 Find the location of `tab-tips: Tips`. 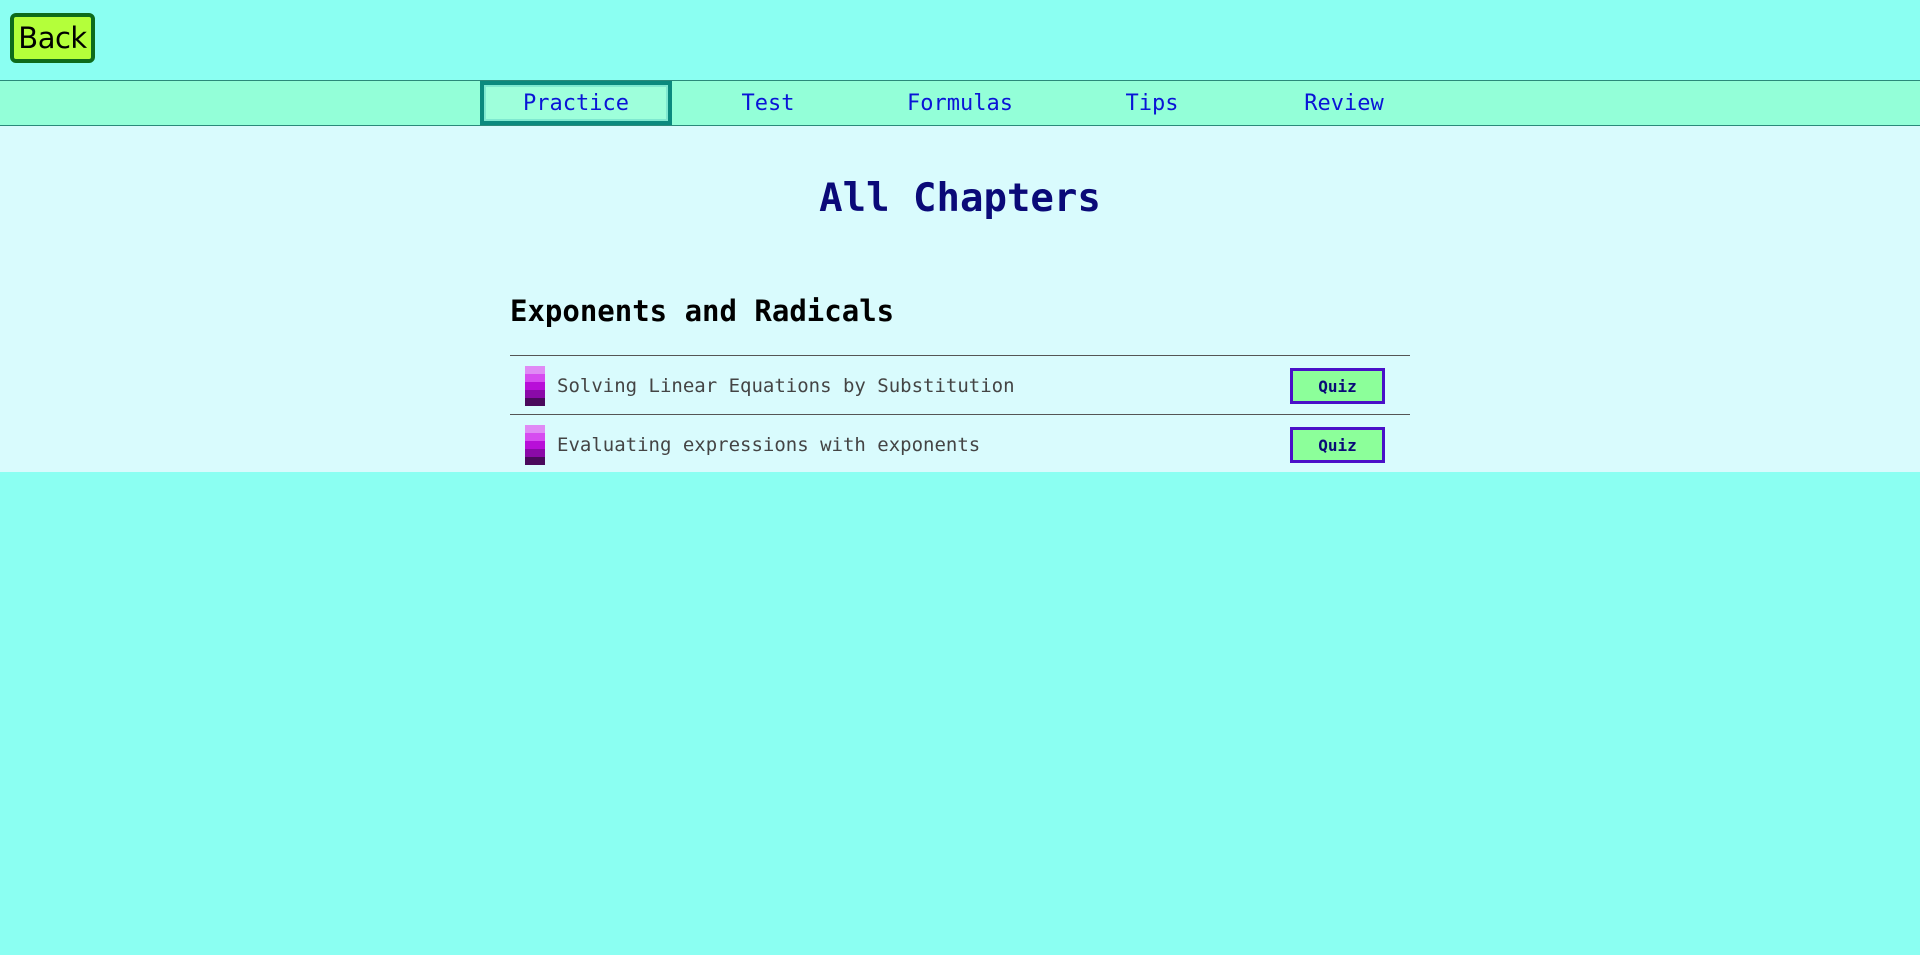

tab-tips: Tips is located at coordinates (1152, 103).